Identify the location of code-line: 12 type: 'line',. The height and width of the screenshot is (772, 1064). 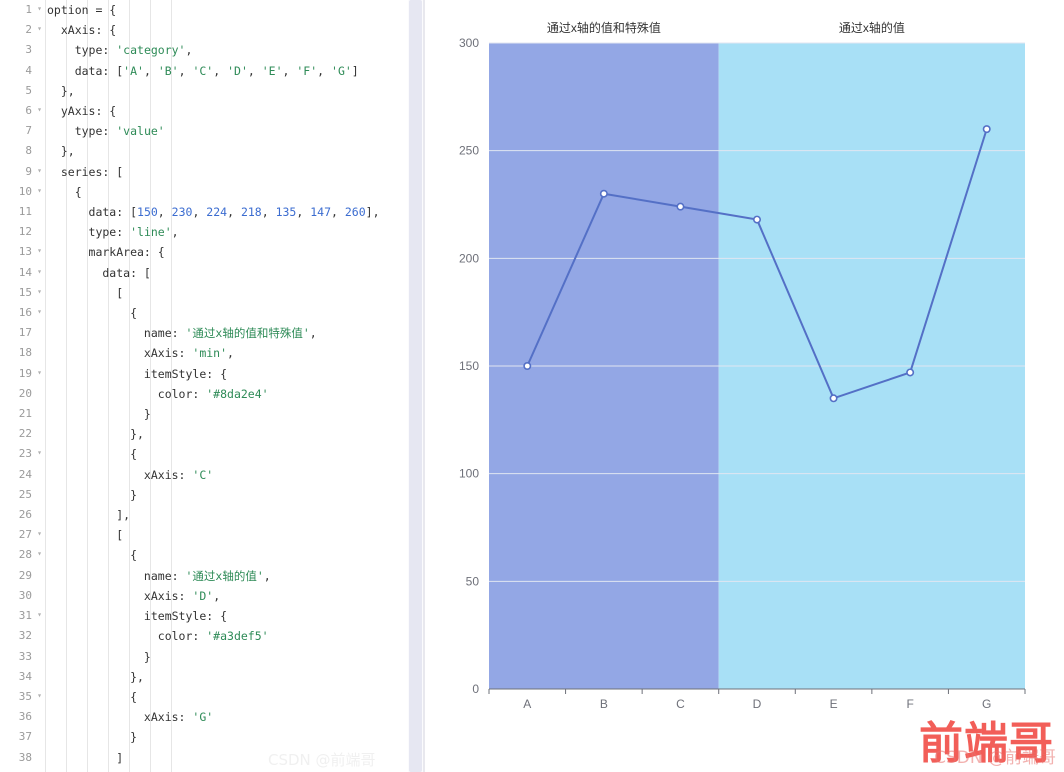
(212, 232).